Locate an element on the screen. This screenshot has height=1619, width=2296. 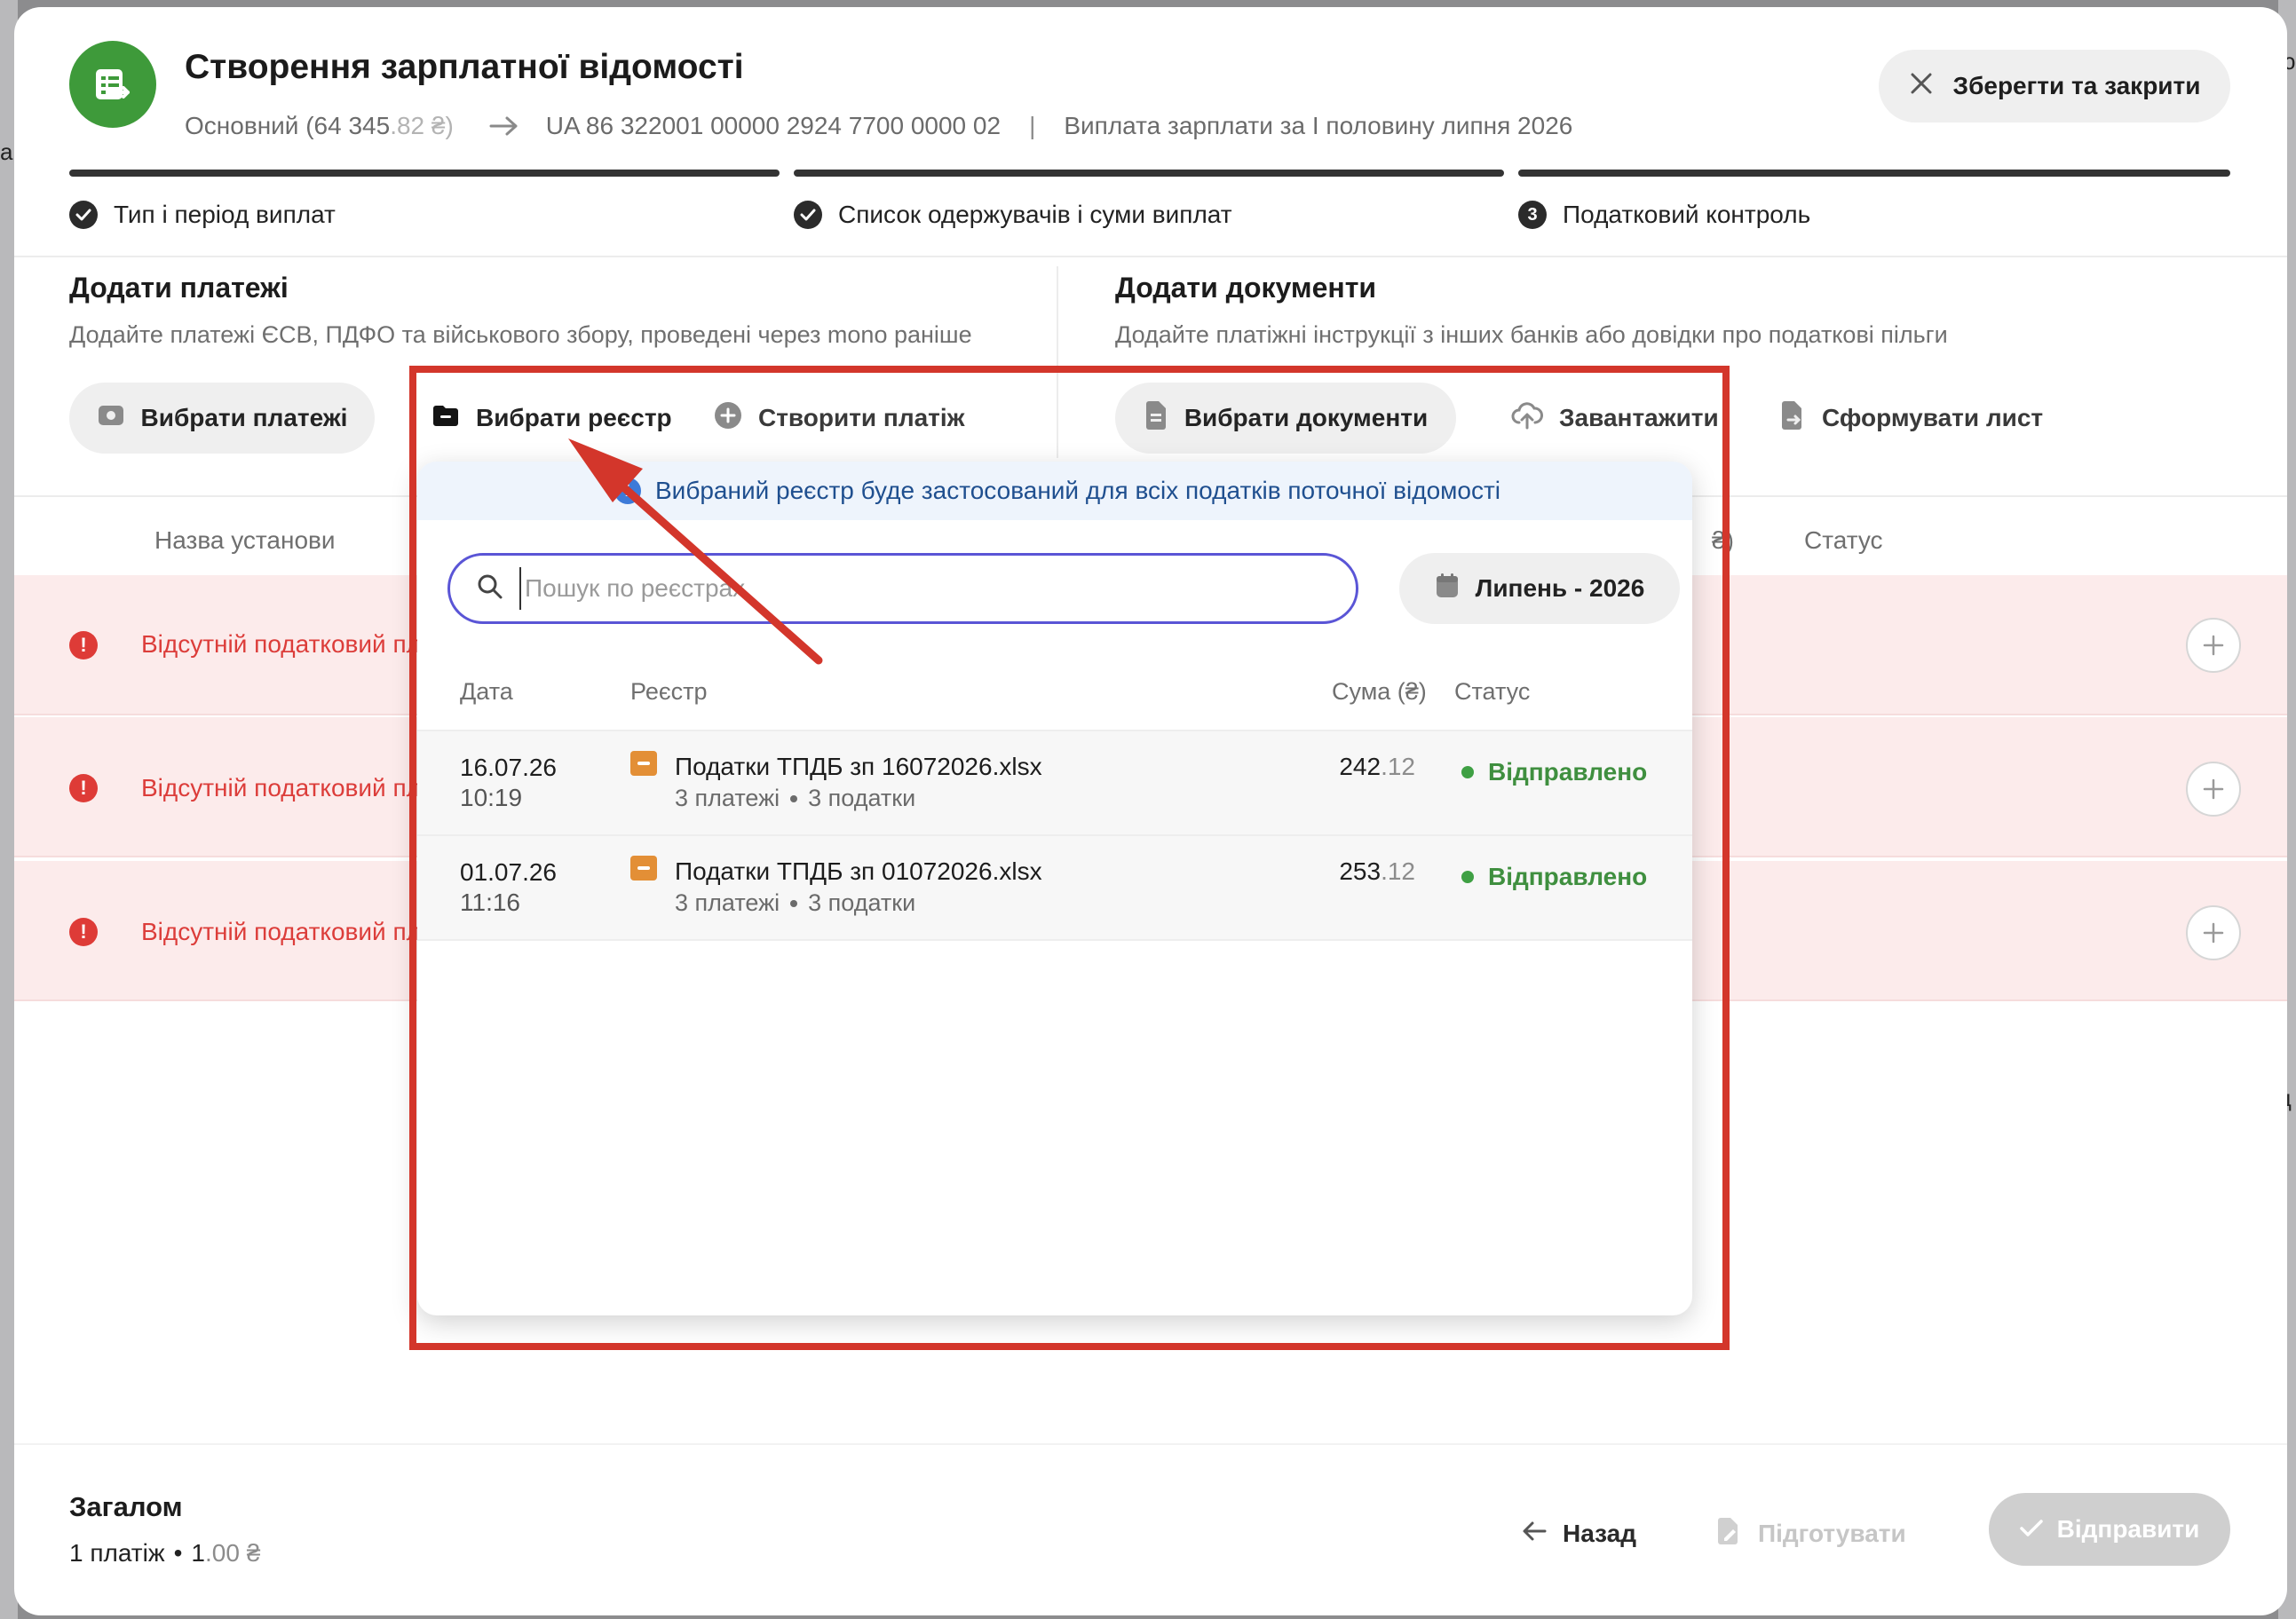
prepare-button: Підготувати is located at coordinates (1810, 1533).